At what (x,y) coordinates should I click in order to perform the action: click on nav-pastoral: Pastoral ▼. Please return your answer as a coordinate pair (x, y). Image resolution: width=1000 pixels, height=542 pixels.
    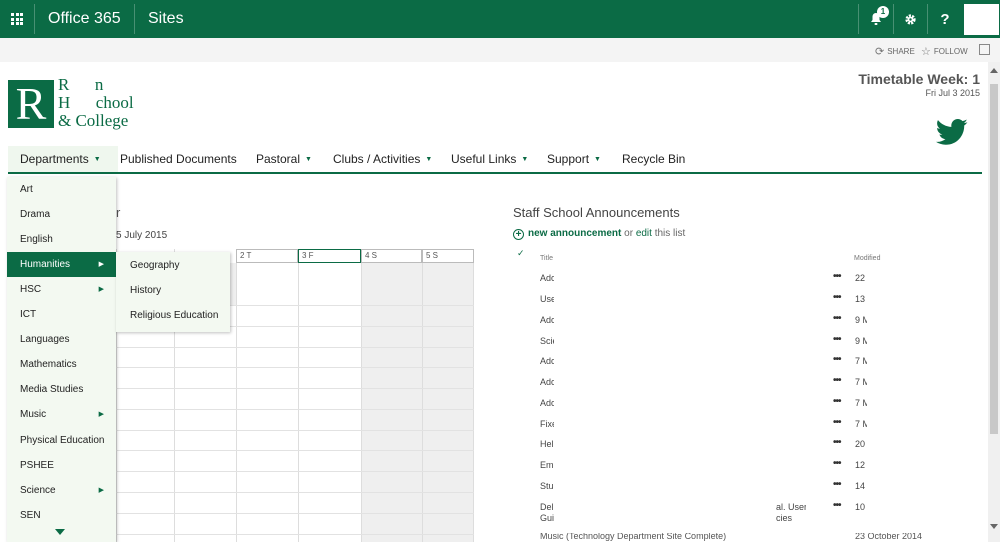
    Looking at the image, I should click on (284, 159).